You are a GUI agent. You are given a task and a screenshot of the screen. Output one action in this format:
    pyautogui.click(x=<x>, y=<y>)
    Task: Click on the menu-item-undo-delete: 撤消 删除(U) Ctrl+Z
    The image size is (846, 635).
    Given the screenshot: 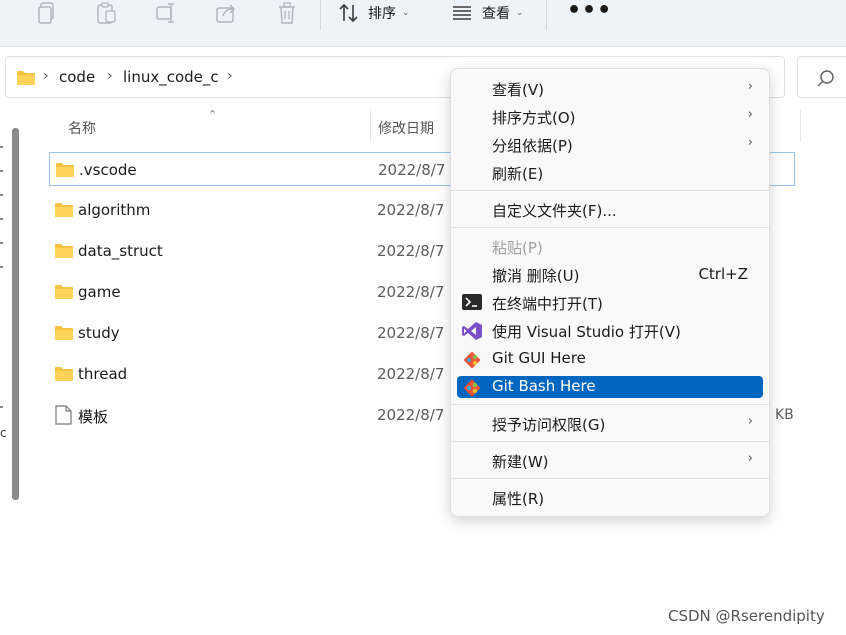 What is the action you would take?
    pyautogui.click(x=610, y=275)
    